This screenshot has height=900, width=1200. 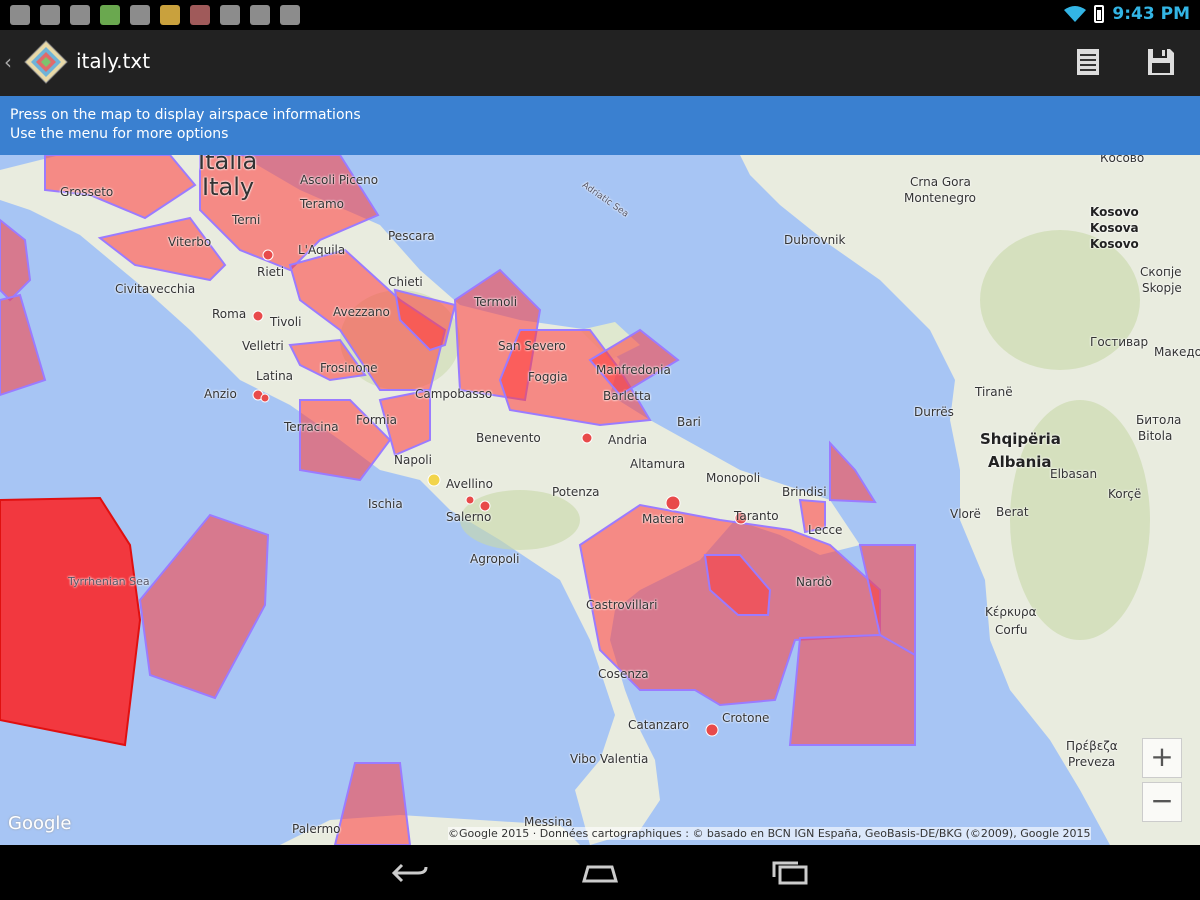 I want to click on airspace-zone-restricted, so click(x=71, y=621).